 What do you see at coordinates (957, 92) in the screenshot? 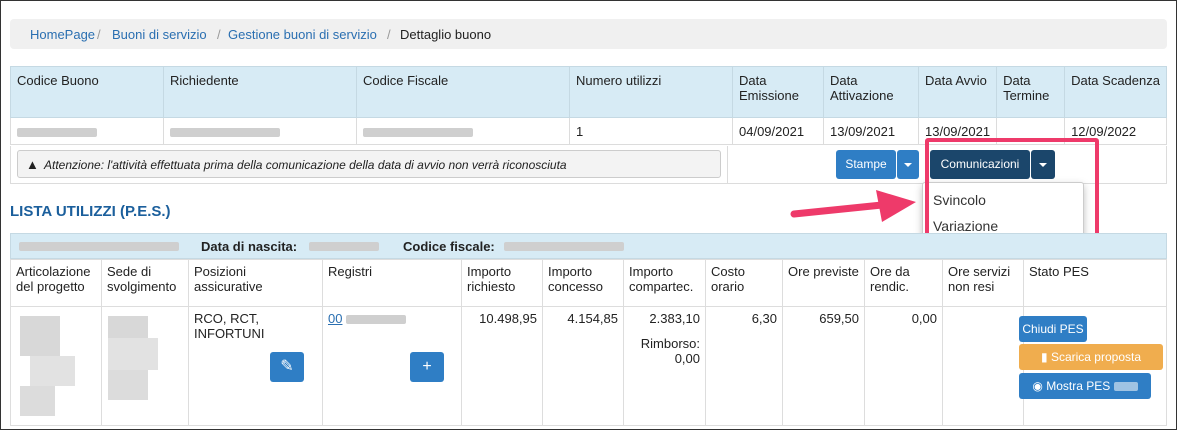
I see `col-data-avvio: Data Avvio` at bounding box center [957, 92].